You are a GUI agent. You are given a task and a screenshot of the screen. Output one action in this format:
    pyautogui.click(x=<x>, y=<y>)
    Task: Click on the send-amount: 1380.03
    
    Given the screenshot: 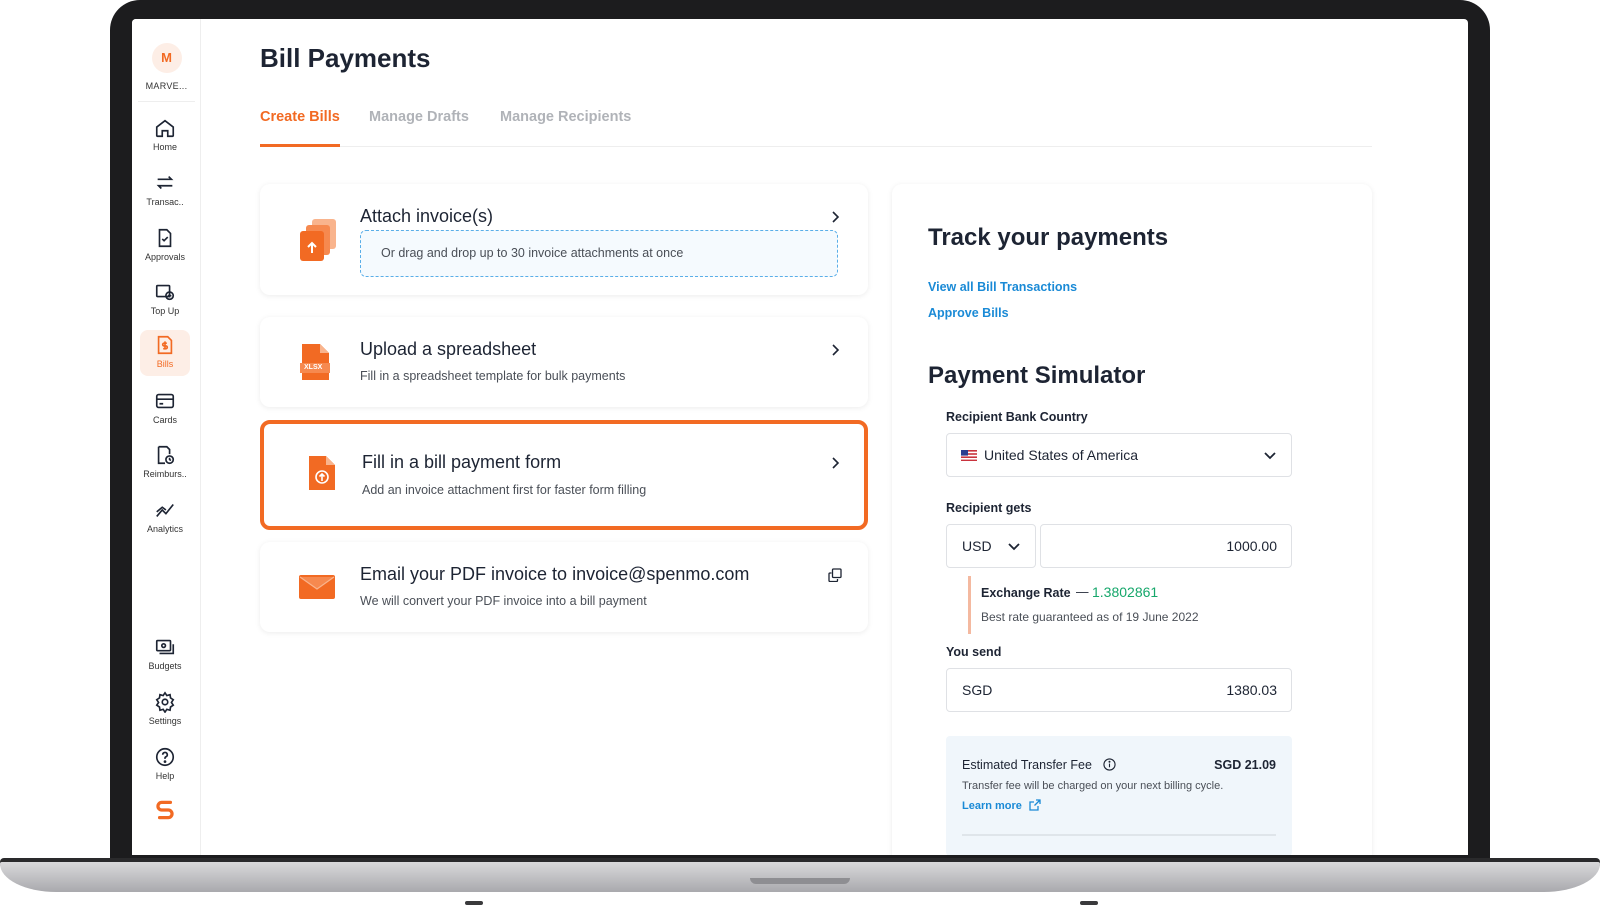 What is the action you would take?
    pyautogui.click(x=1251, y=690)
    